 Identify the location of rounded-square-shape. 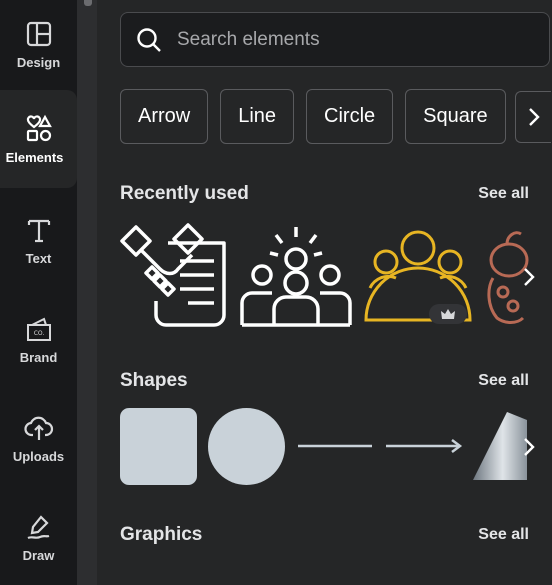
(158, 446).